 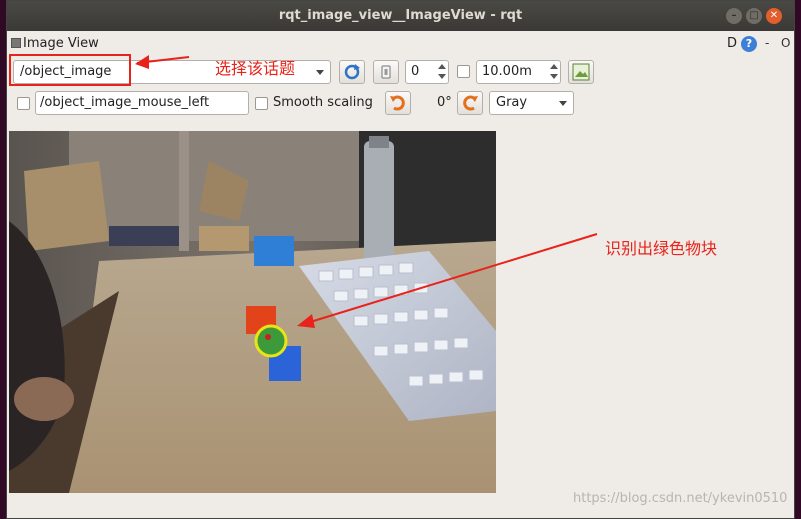 What do you see at coordinates (661, 248) in the screenshot?
I see `annotation-detected: 识别出绿色物块` at bounding box center [661, 248].